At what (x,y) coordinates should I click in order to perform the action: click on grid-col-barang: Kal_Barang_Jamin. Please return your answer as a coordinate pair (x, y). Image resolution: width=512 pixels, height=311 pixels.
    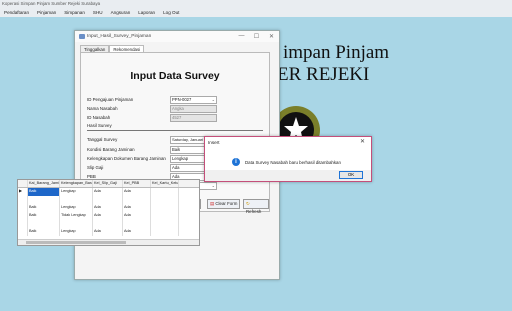
    Looking at the image, I should click on (44, 183).